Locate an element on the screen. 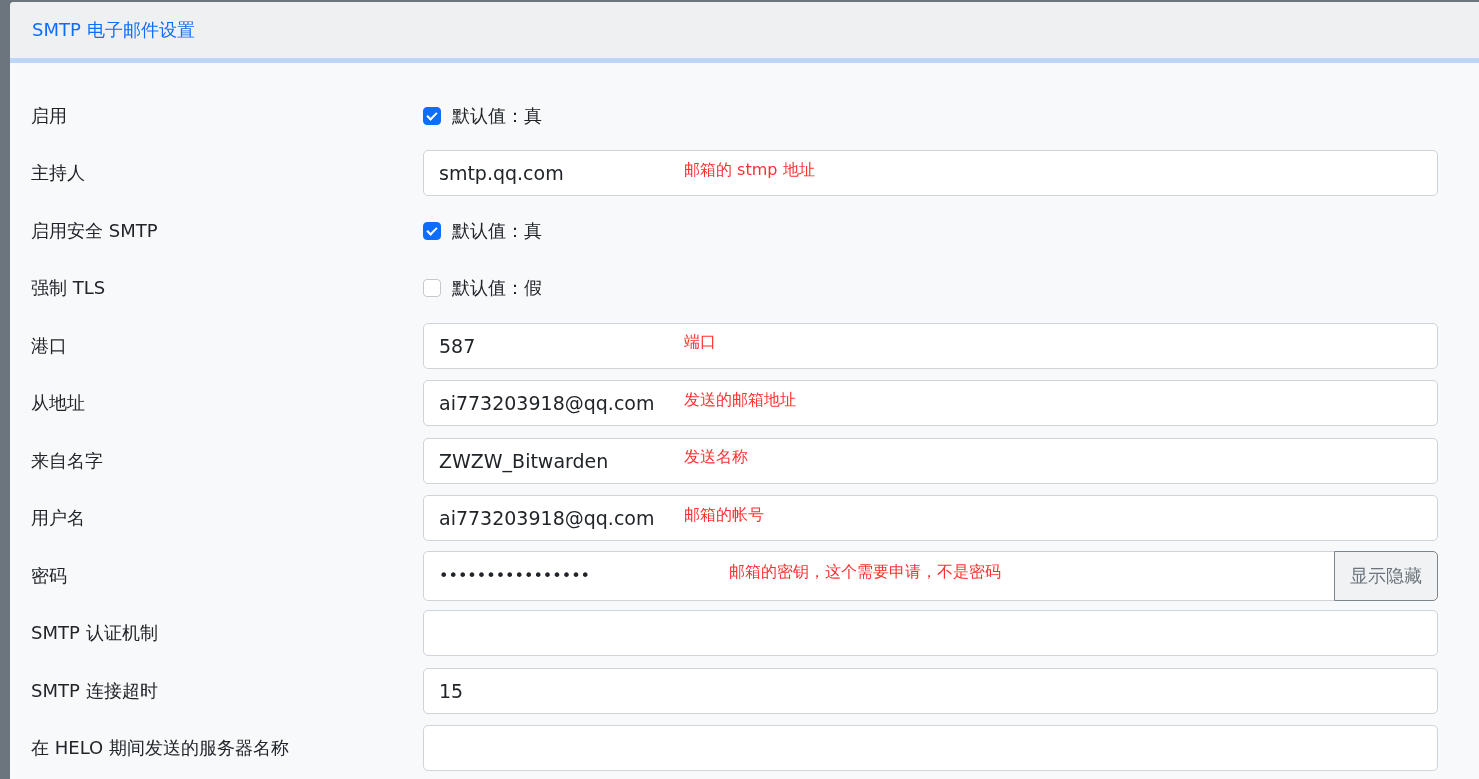 Image resolution: width=1479 pixels, height=779 pixels. show-hide-button: 显示隐藏 is located at coordinates (1386, 575).